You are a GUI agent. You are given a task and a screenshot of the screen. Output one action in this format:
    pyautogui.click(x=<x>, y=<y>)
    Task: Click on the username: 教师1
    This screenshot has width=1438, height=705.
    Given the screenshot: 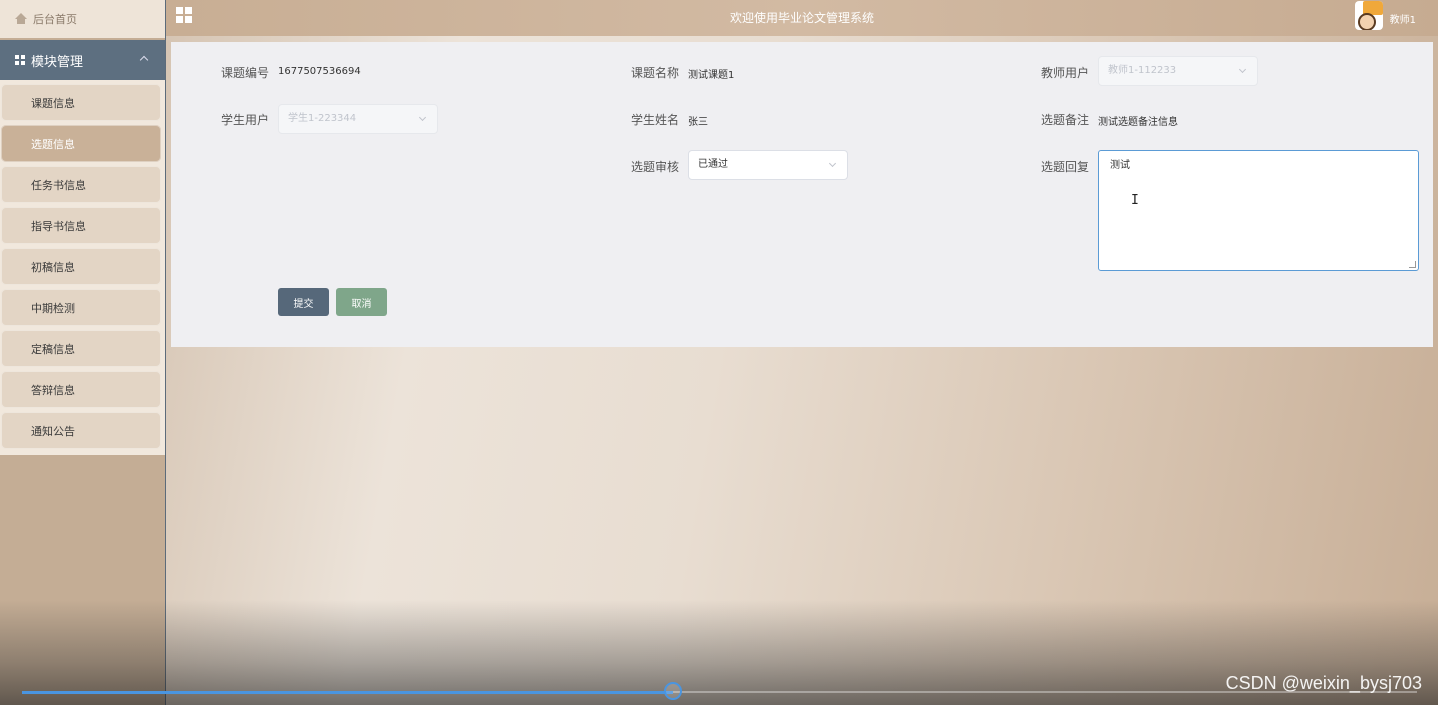 What is the action you would take?
    pyautogui.click(x=1403, y=18)
    